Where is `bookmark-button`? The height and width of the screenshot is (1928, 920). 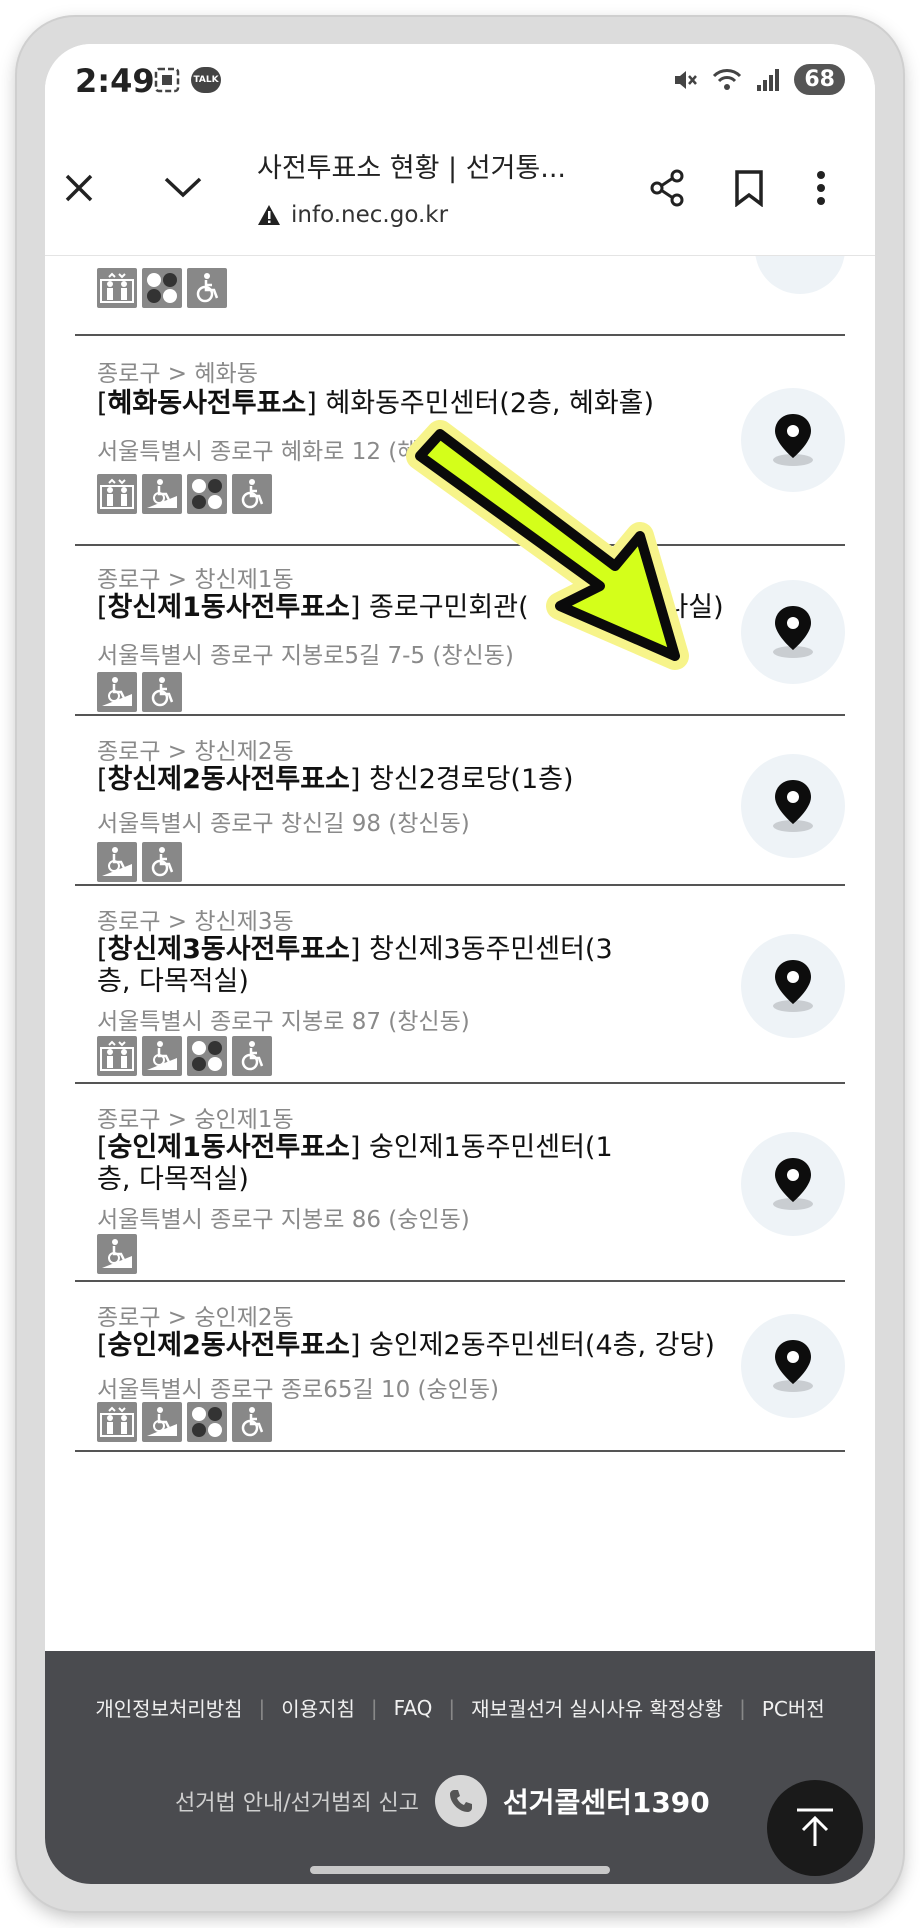 bookmark-button is located at coordinates (749, 188).